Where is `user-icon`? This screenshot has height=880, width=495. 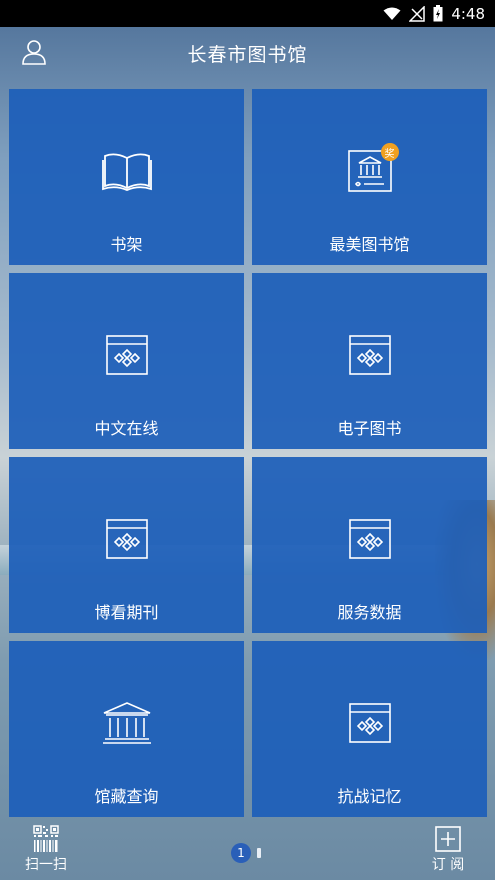
user-icon is located at coordinates (34, 54).